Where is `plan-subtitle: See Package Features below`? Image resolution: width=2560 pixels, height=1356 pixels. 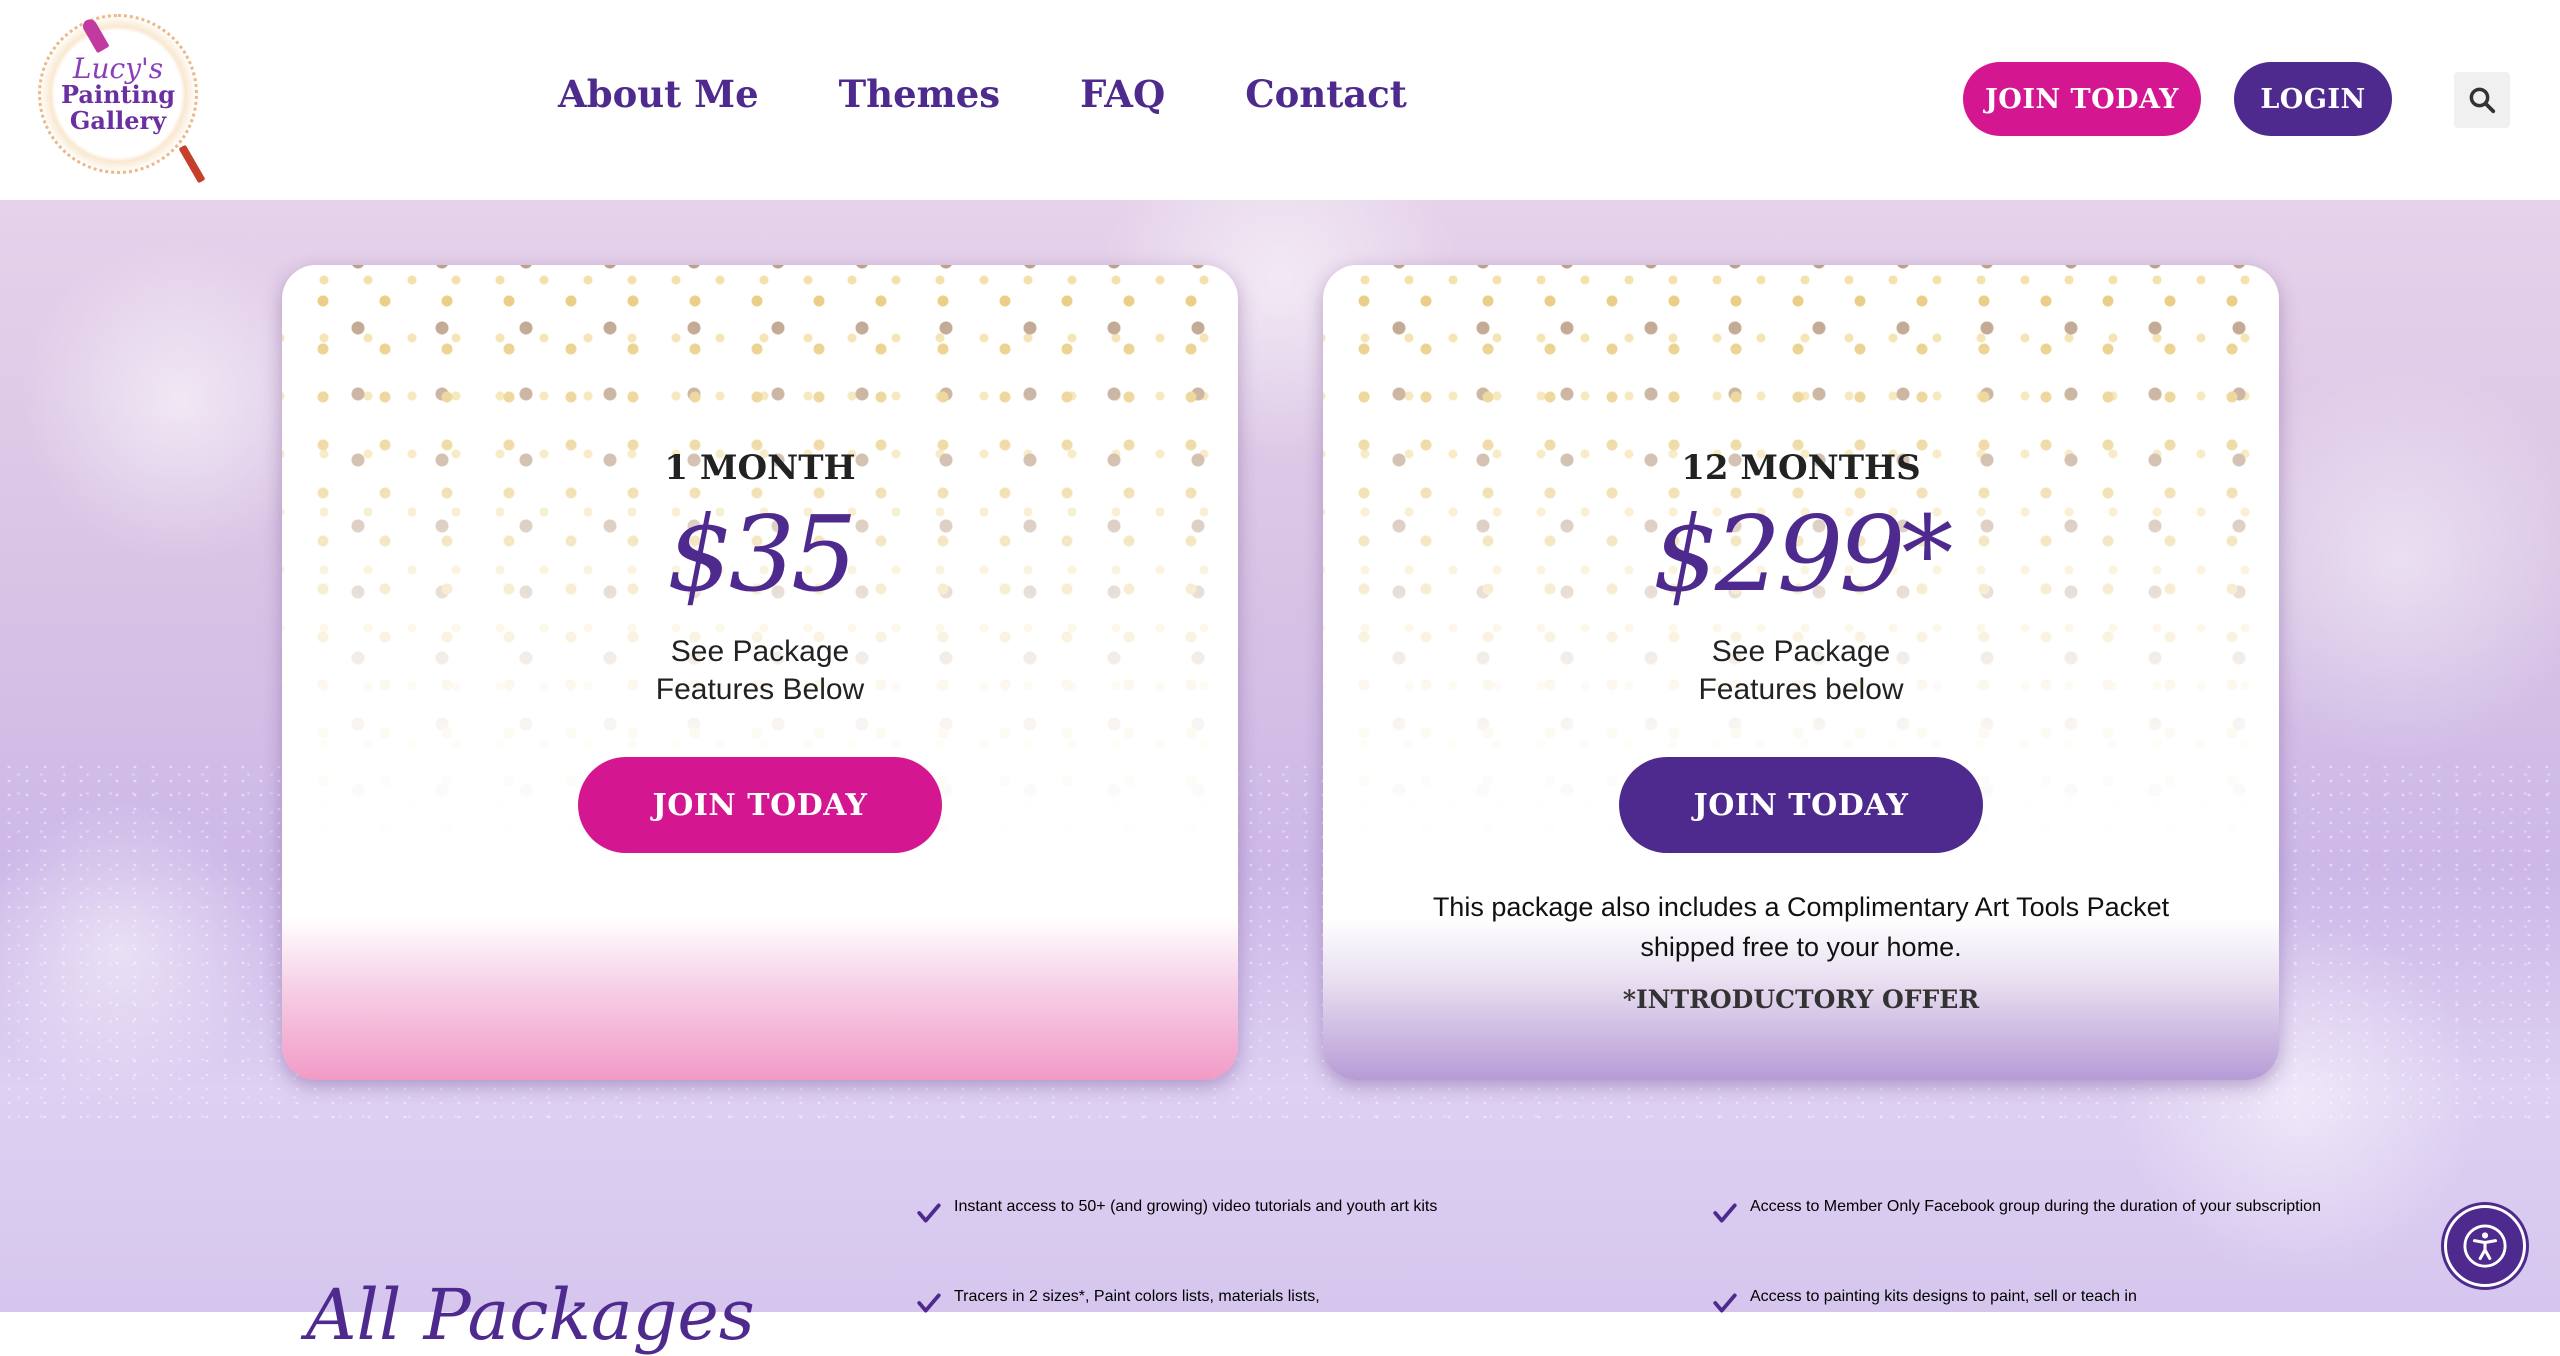 plan-subtitle: See Package Features below is located at coordinates (1801, 671).